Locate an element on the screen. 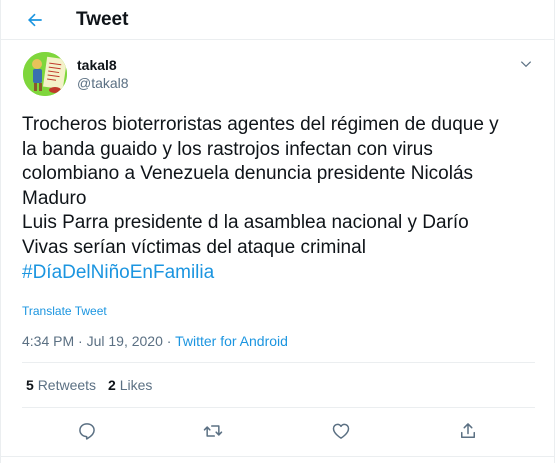 The width and height of the screenshot is (555, 463). reply-button is located at coordinates (87, 431).